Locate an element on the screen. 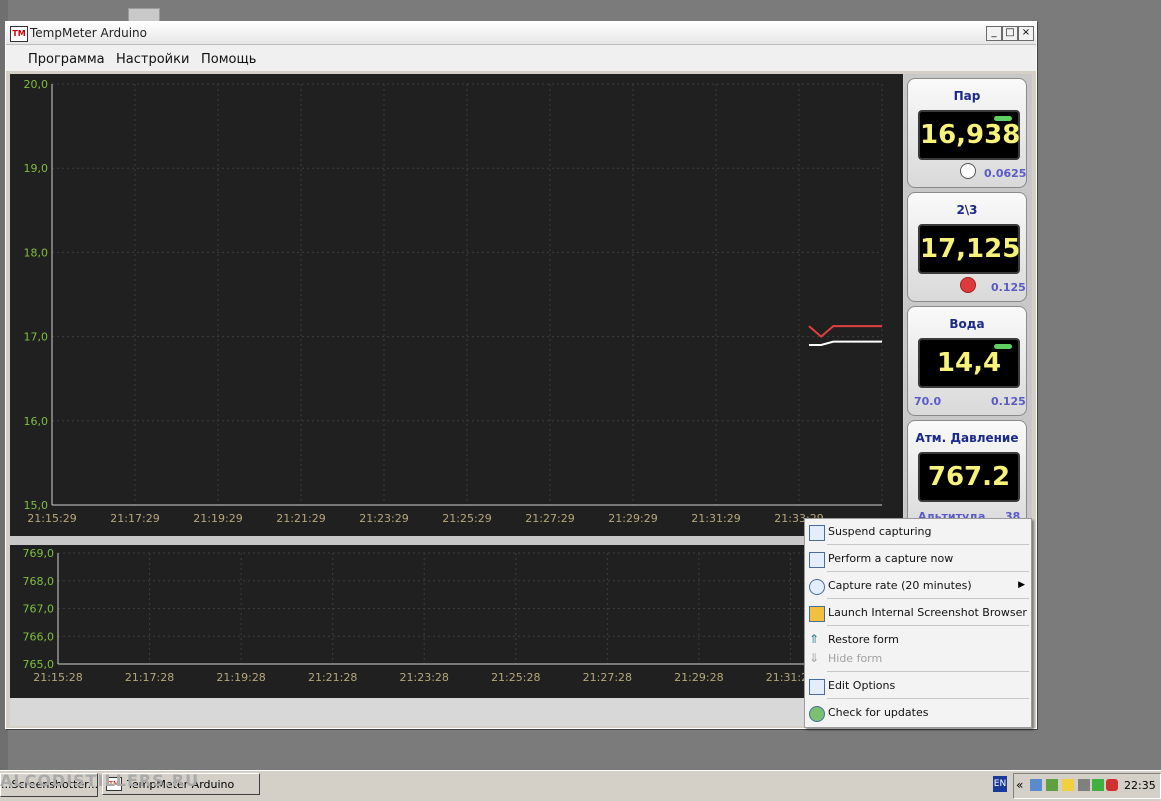  shield-icon is located at coordinates (1112, 785).